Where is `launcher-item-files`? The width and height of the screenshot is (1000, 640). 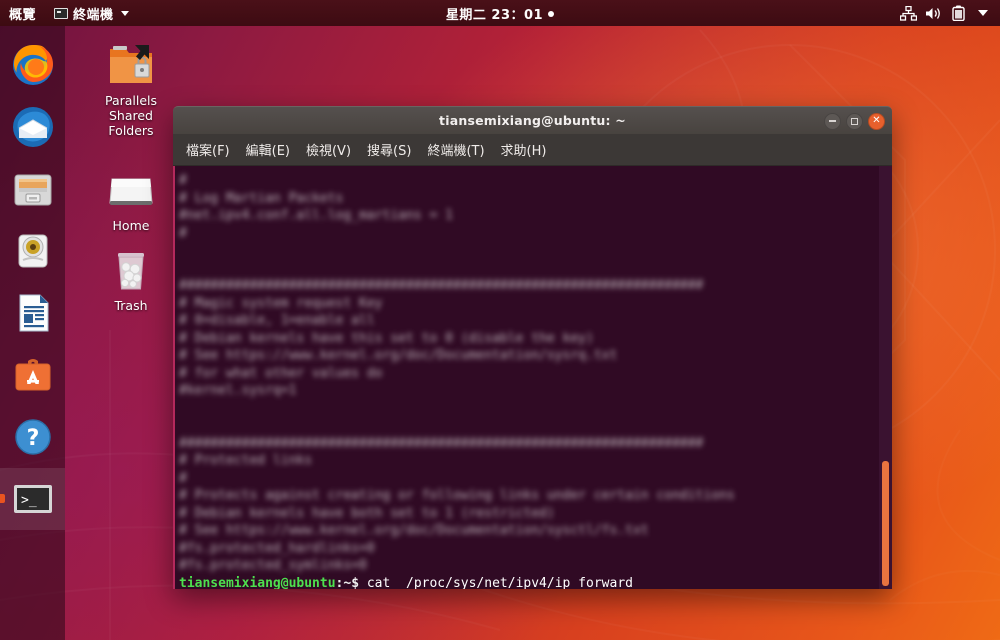 launcher-item-files is located at coordinates (32, 189).